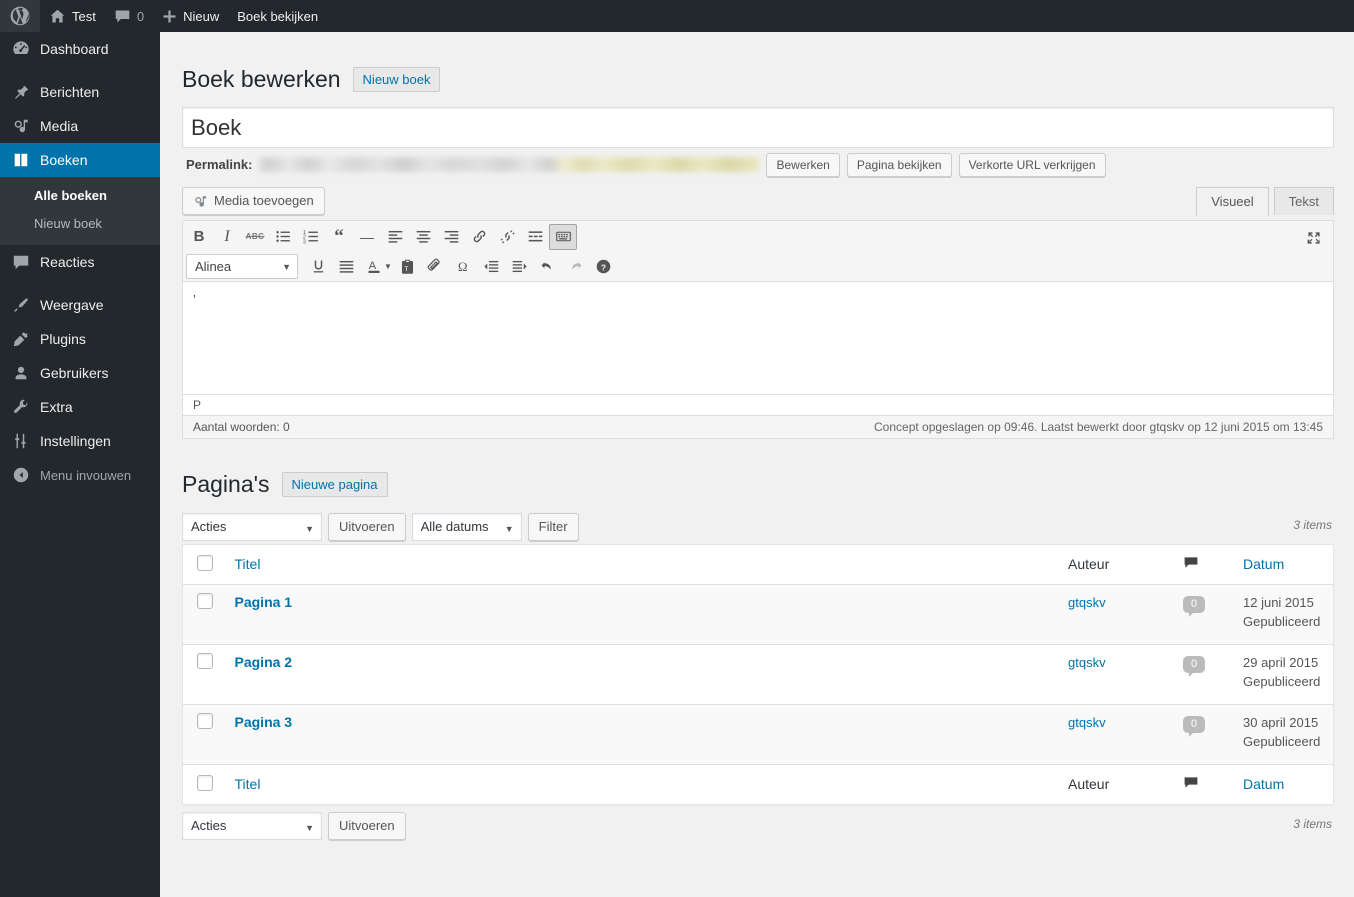 The height and width of the screenshot is (897, 1354). I want to click on special-character-icon: Ω, so click(464, 267).